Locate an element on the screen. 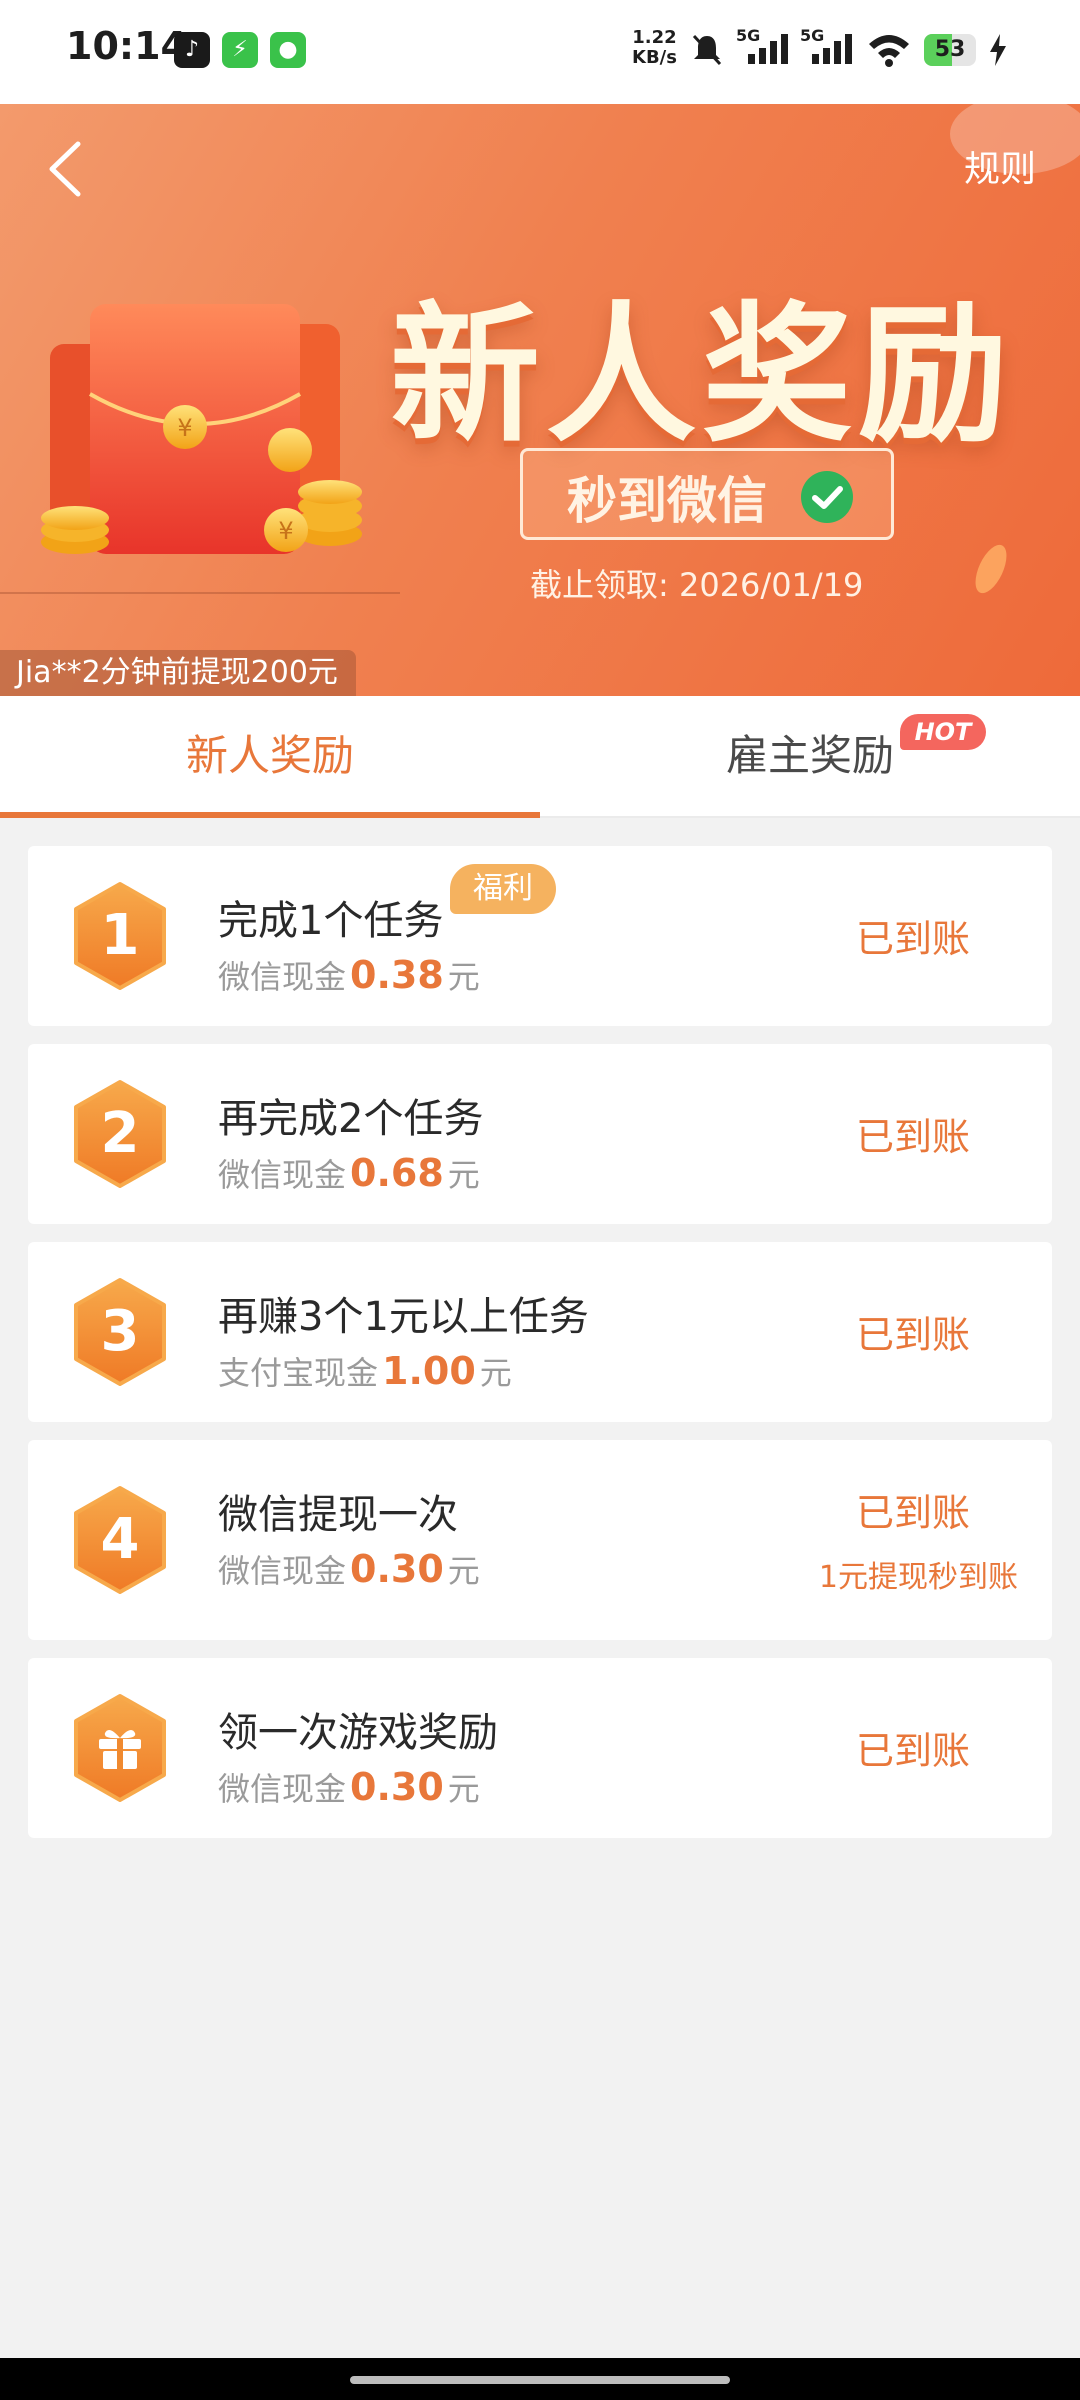 The image size is (1080, 2400). withdraw-ticker: Jia**2分钟前提现200元 is located at coordinates (178, 673).